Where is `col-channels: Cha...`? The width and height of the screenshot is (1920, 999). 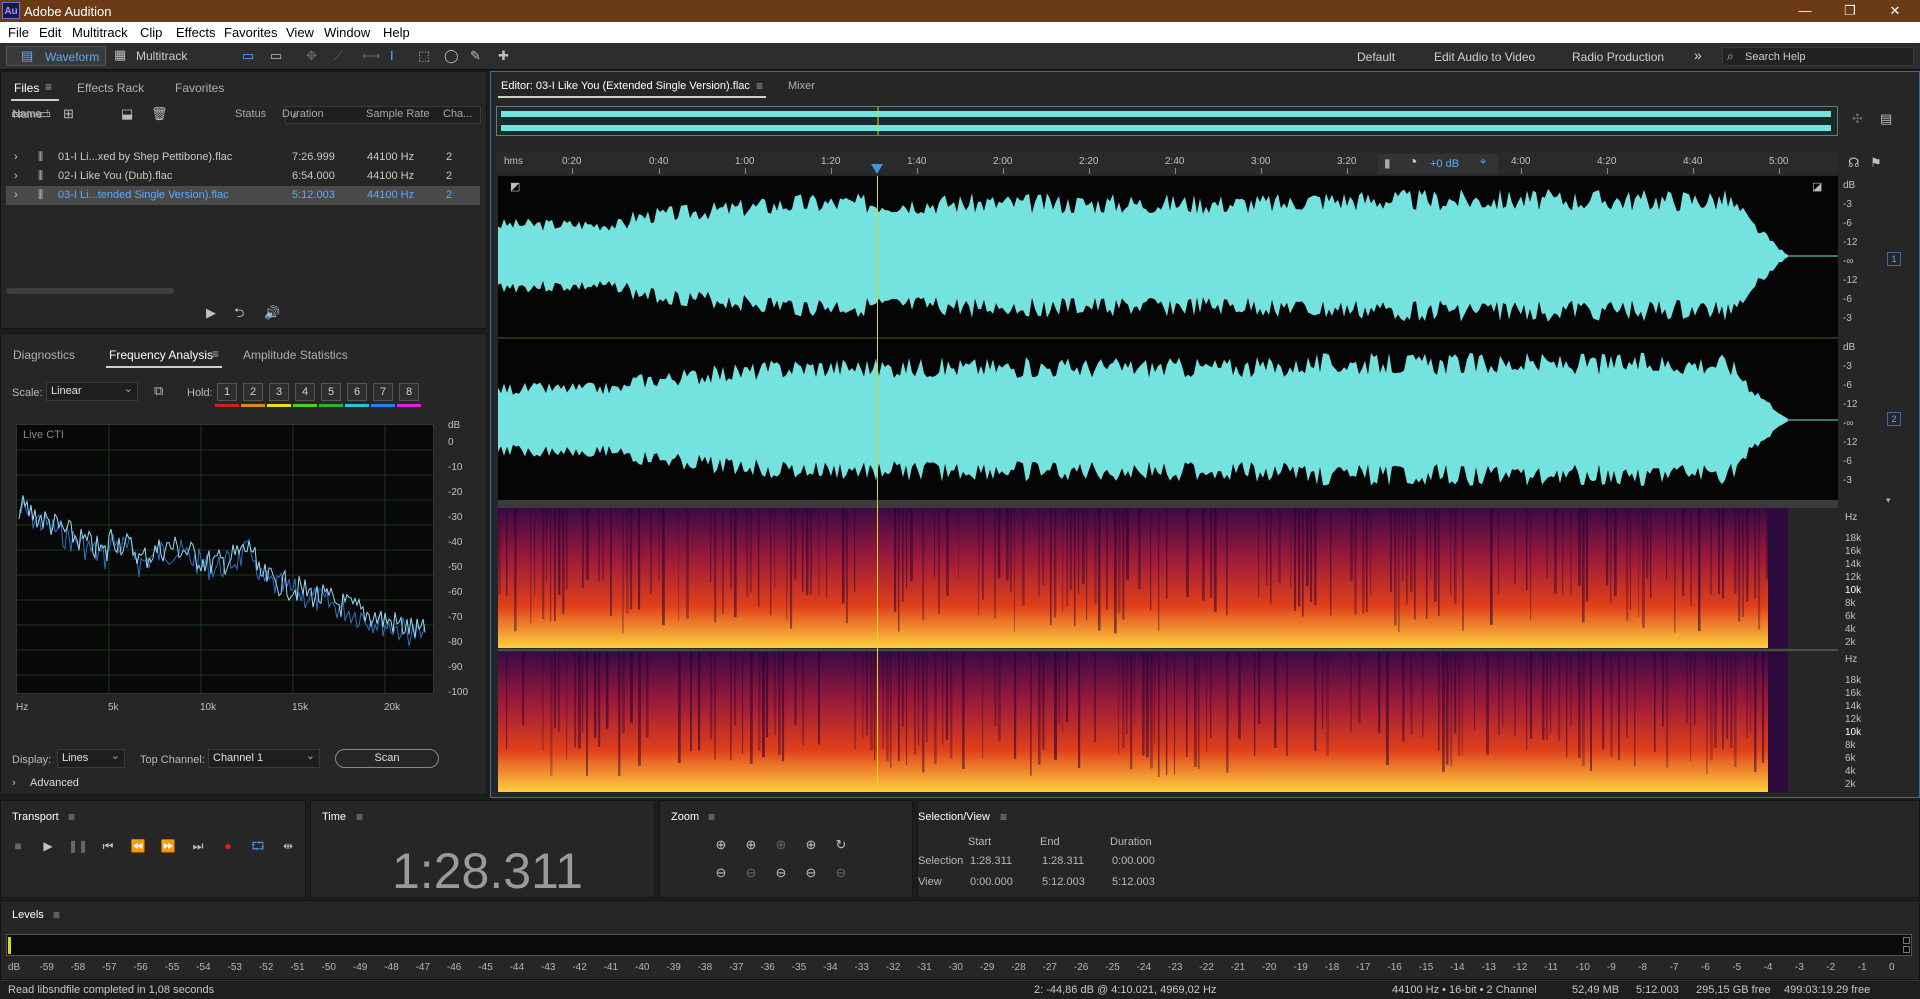 col-channels: Cha... is located at coordinates (457, 114).